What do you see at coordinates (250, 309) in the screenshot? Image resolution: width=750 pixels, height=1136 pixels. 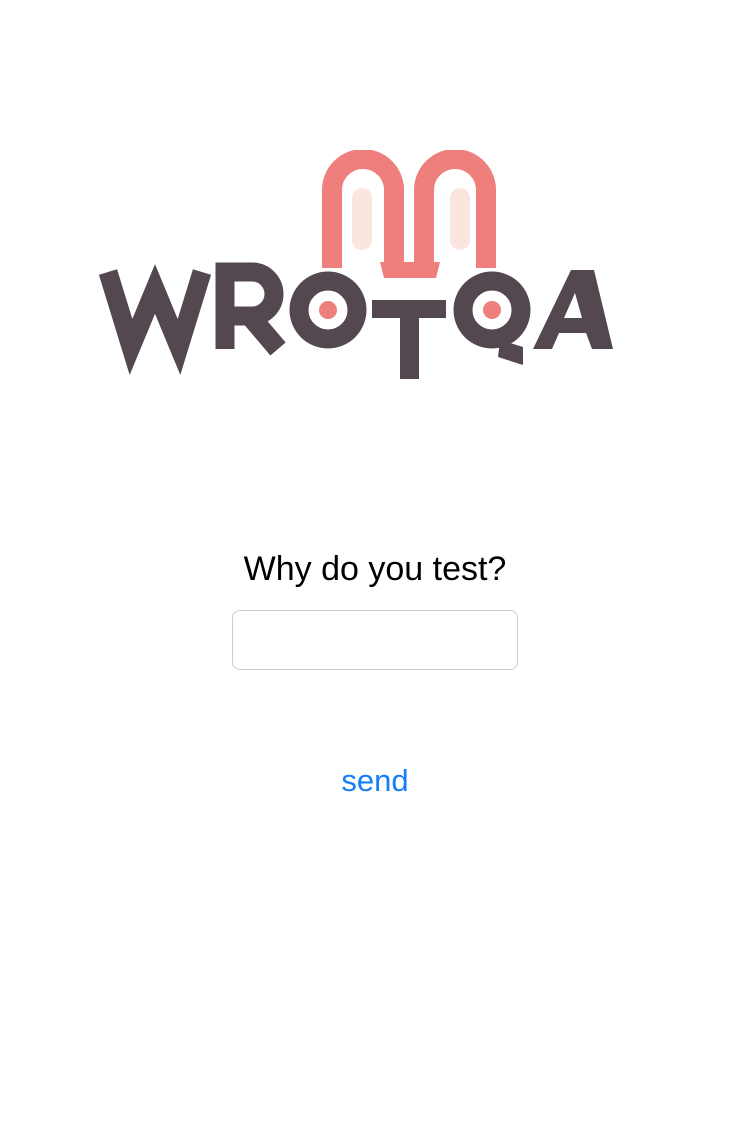 I see `logo-letter-r` at bounding box center [250, 309].